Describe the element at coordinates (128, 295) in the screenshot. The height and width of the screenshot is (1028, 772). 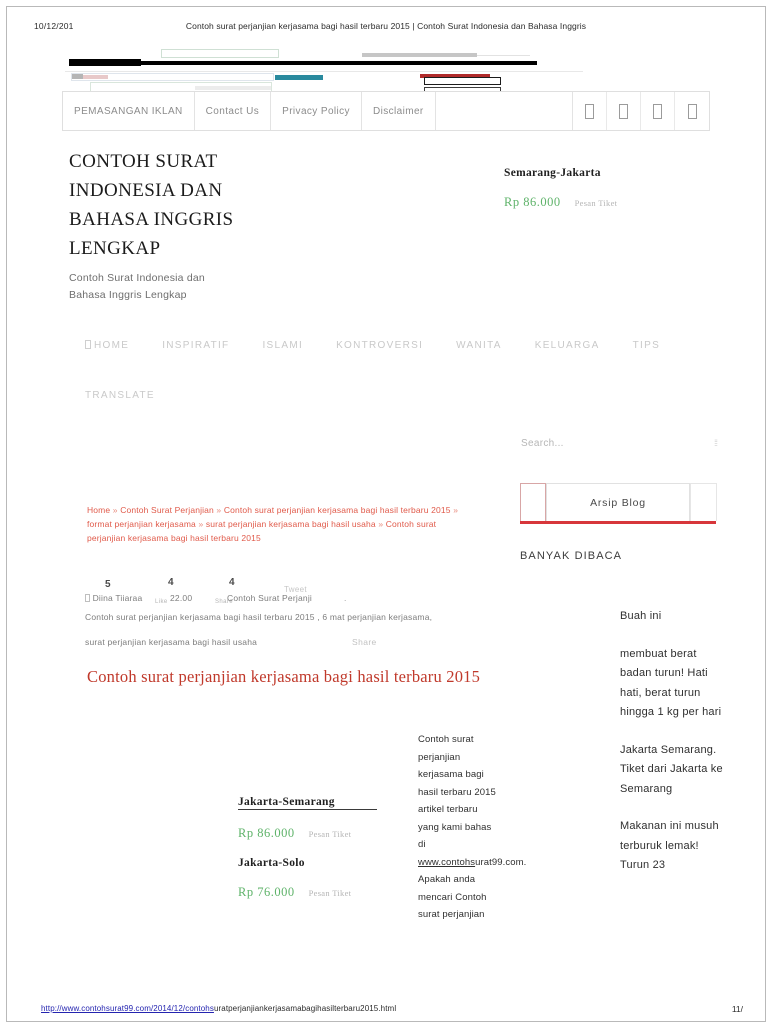
I see `site-tagline-line-2: Bahasa Inggris Lengkap` at that location.